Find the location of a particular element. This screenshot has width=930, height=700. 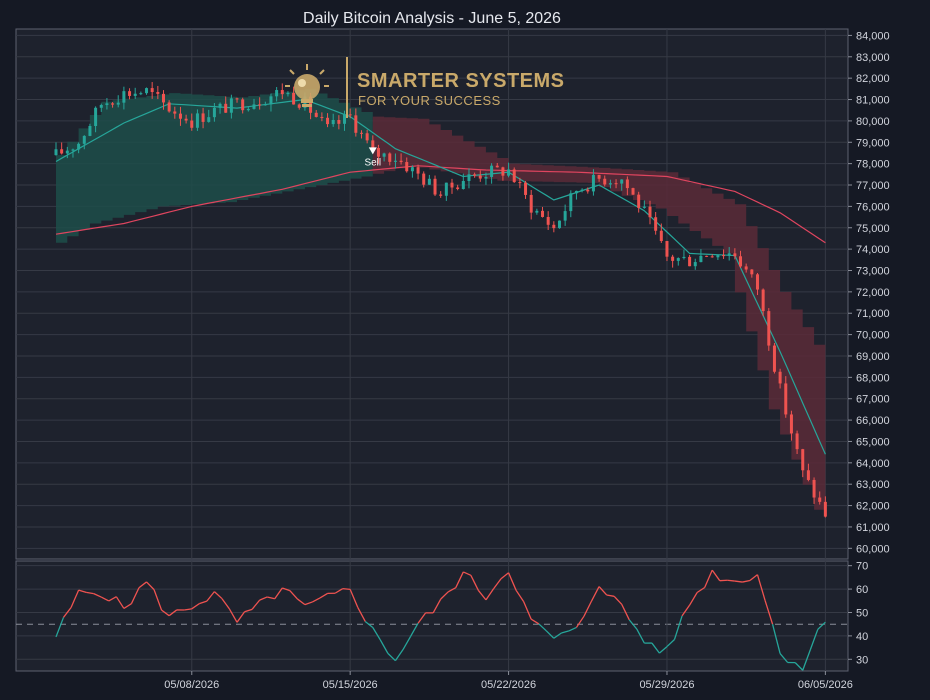

oscillator-tick-label: 30 is located at coordinates (862, 660).